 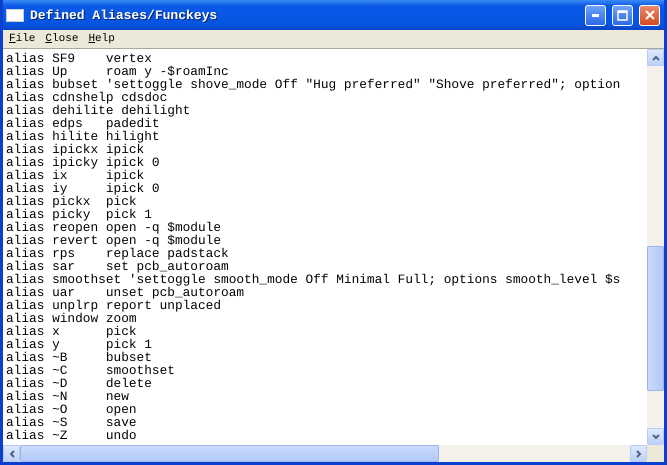 I want to click on menu-item: File, so click(x=22, y=39).